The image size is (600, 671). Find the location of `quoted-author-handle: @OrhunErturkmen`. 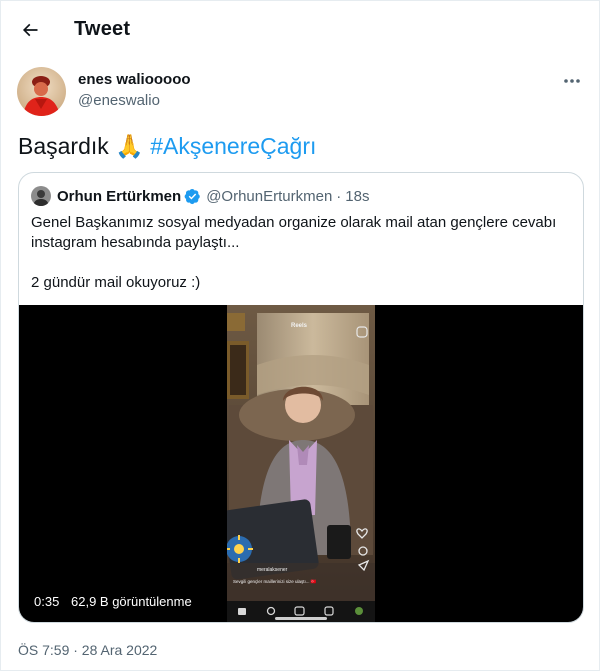

quoted-author-handle: @OrhunErturkmen is located at coordinates (269, 196).